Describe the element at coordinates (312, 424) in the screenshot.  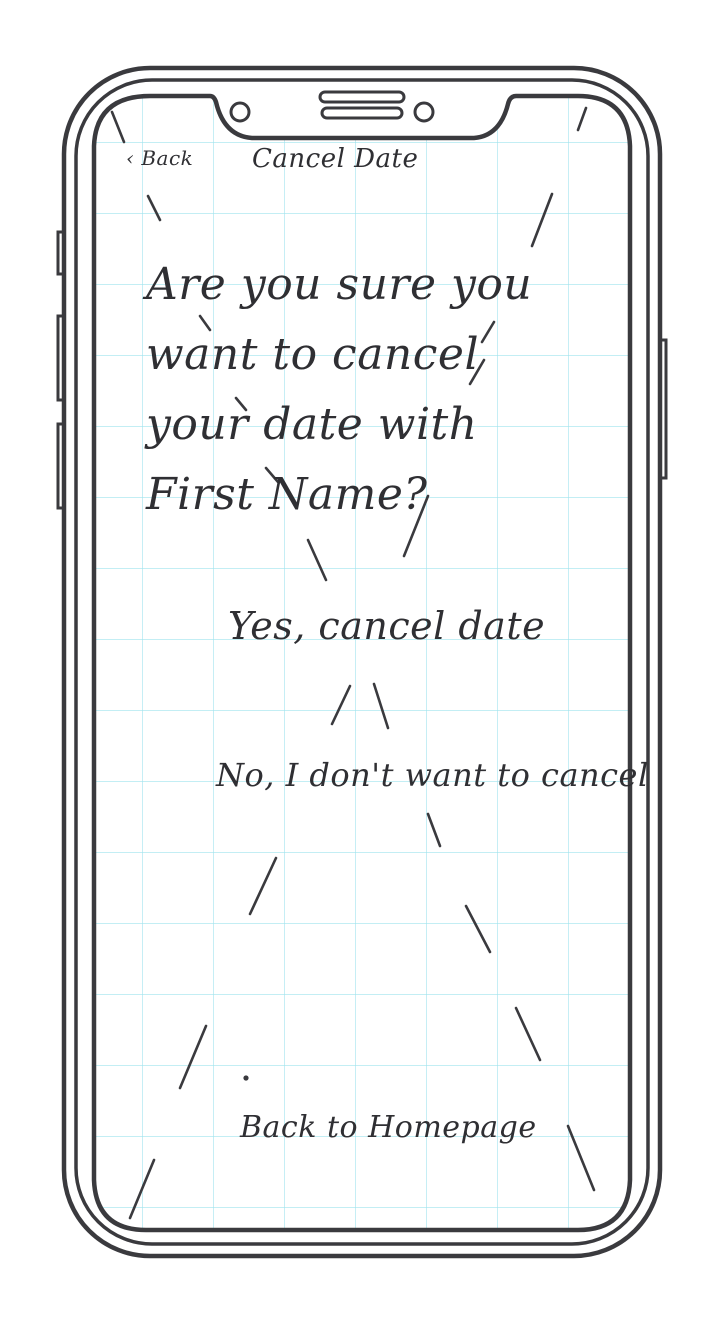
I see `question-line: your date with` at that location.